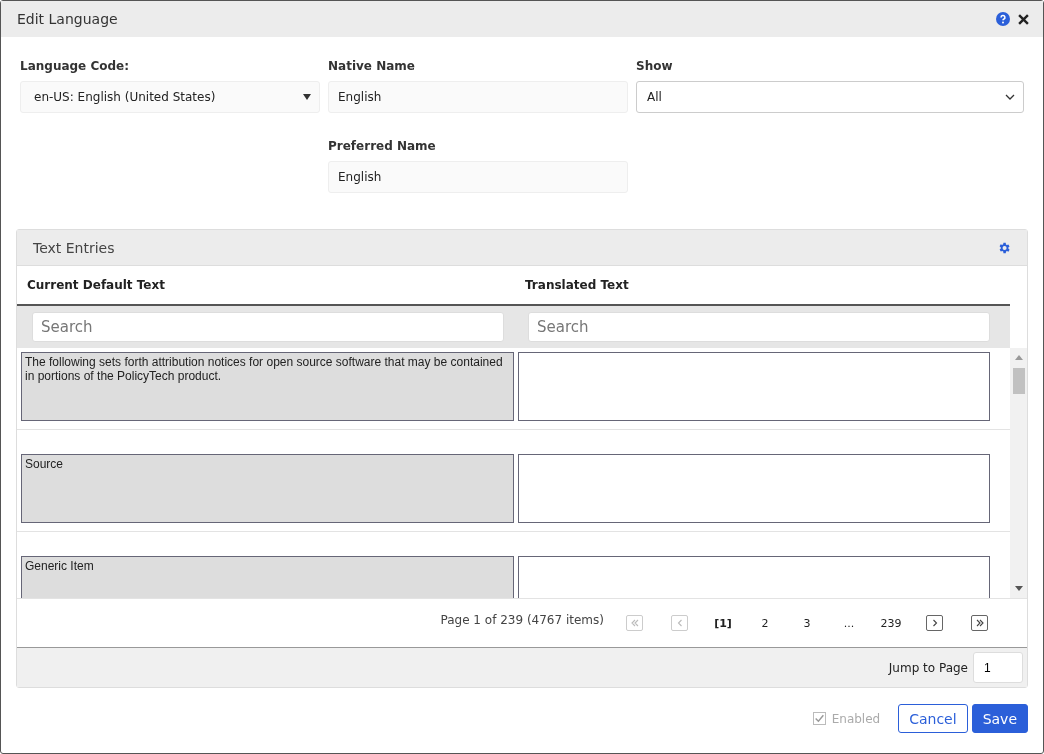 This screenshot has width=1044, height=754. I want to click on cancel-button: Cancel, so click(933, 718).